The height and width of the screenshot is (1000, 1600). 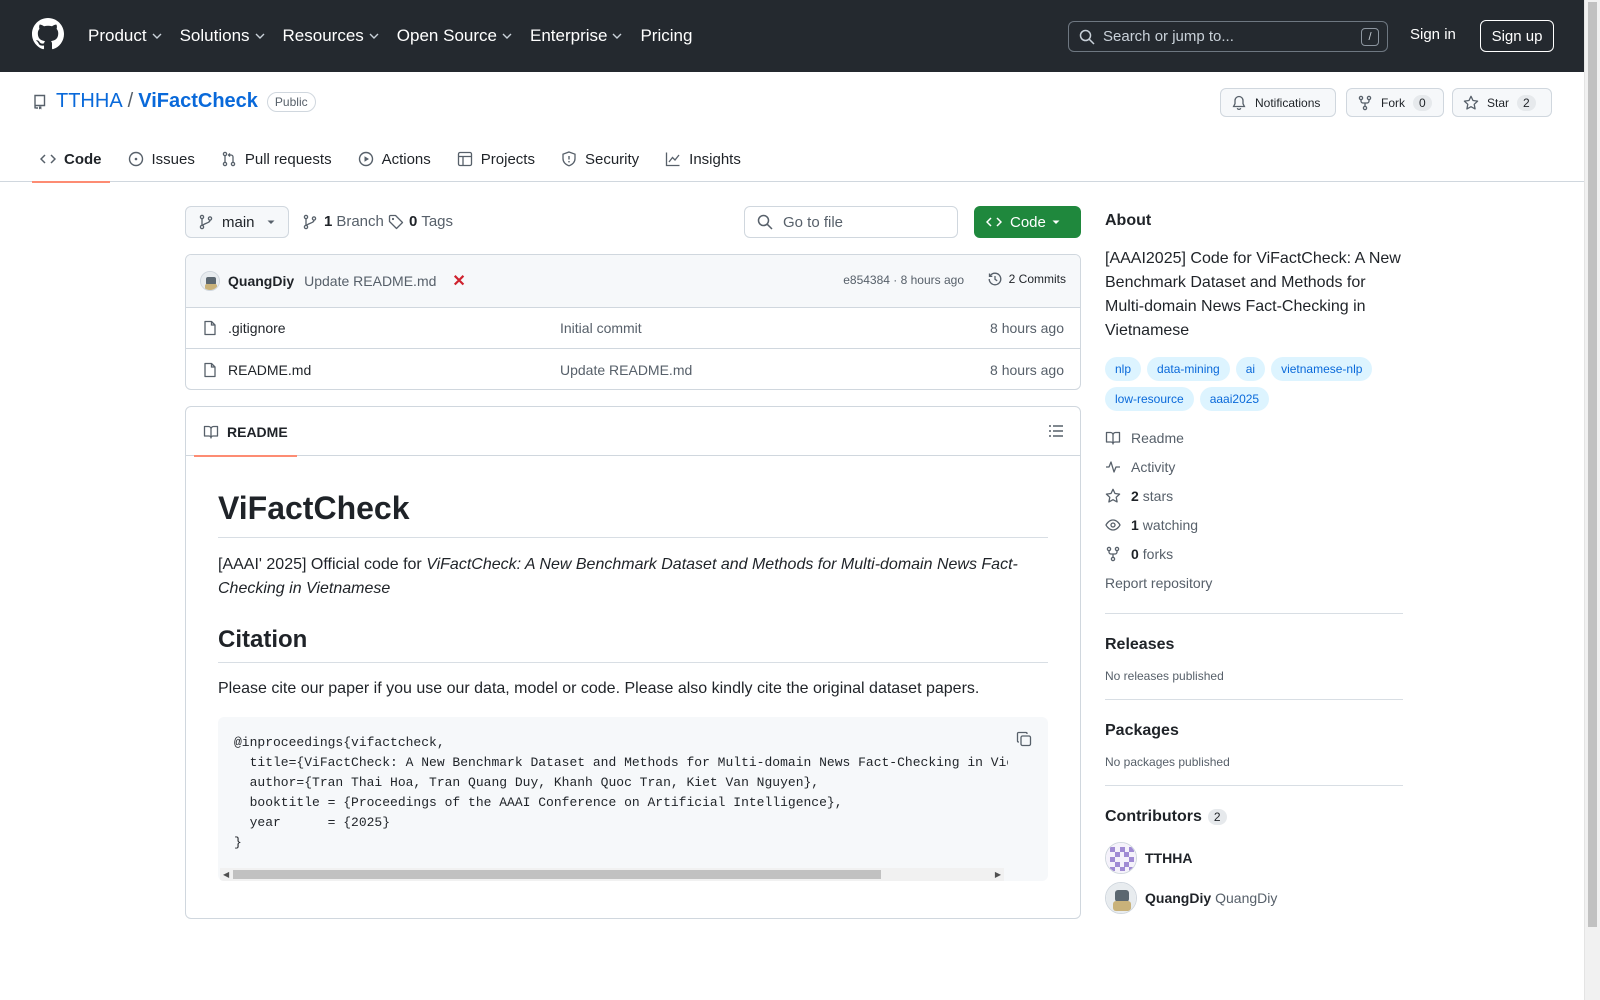 I want to click on caret-down-icon, so click(x=1060, y=222).